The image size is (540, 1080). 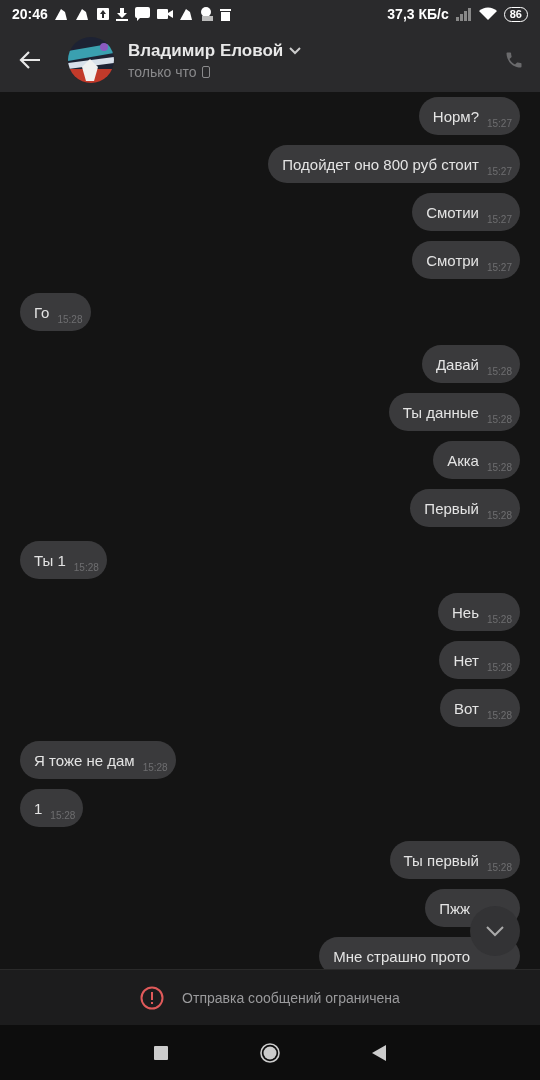 What do you see at coordinates (38, 808) in the screenshot?
I see `message-text: 1` at bounding box center [38, 808].